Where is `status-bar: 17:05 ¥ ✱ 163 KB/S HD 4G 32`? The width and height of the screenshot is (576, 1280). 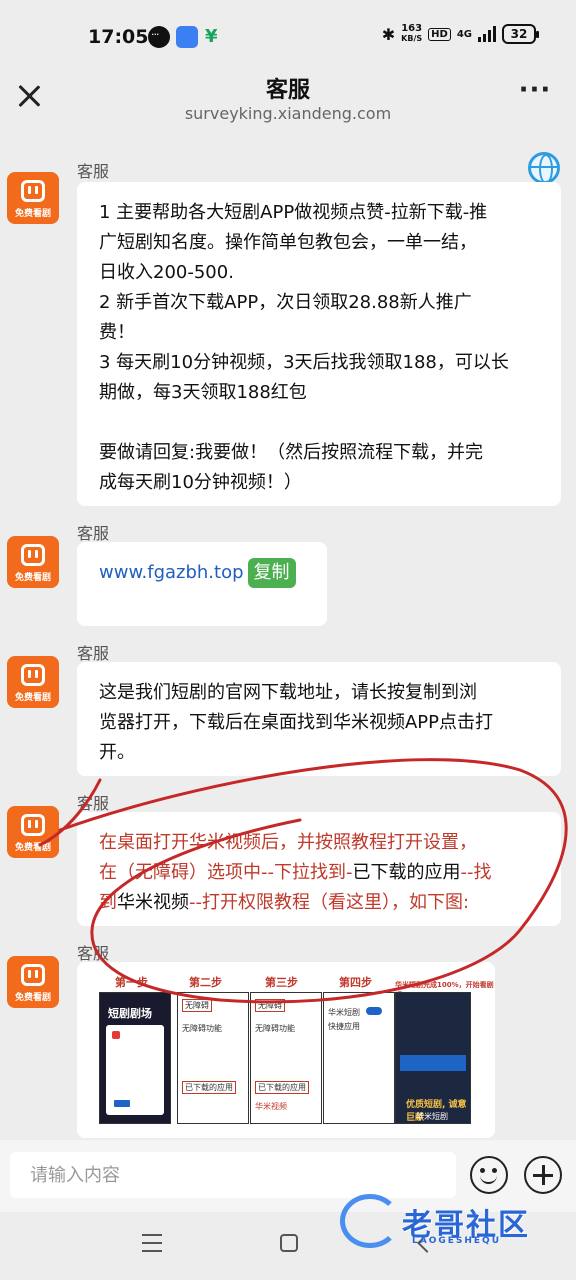
status-bar: 17:05 ¥ ✱ 163 KB/S HD 4G 32 is located at coordinates (288, 36).